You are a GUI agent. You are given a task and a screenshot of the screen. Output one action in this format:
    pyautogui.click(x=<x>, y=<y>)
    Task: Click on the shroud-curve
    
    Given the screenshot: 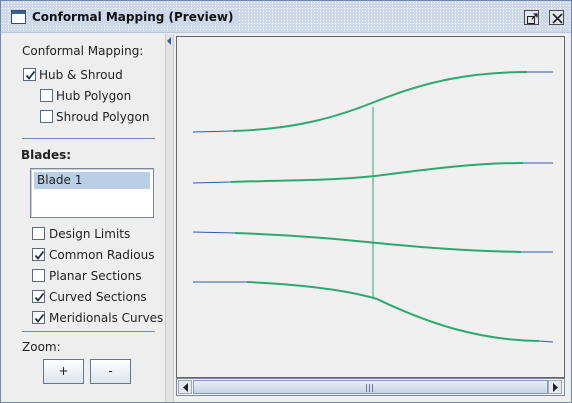 What is the action you would take?
    pyautogui.click(x=393, y=311)
    